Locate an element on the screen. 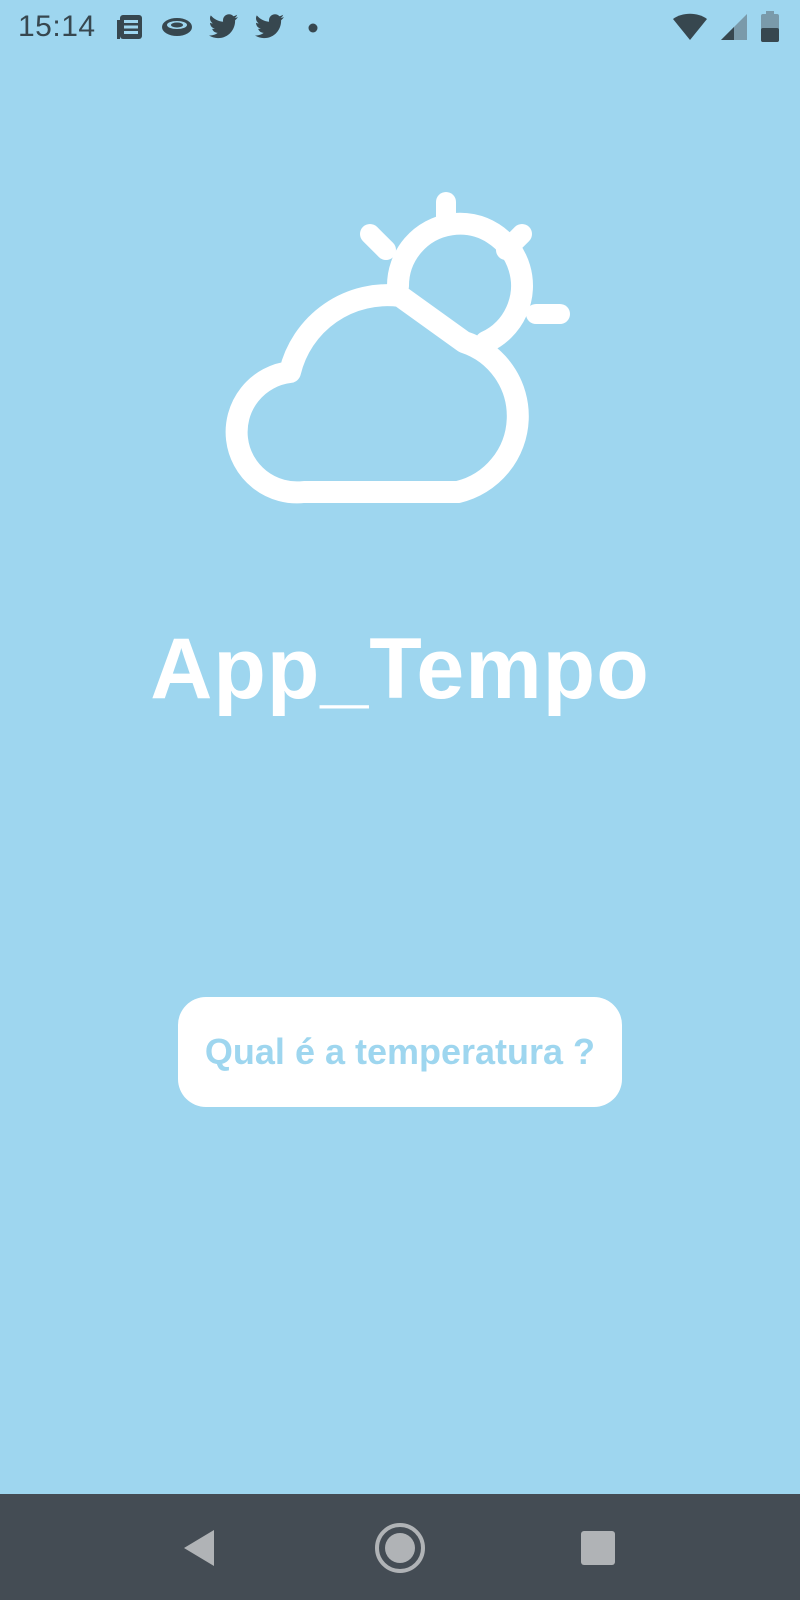 This screenshot has height=1600, width=800. home-icon is located at coordinates (400, 1548).